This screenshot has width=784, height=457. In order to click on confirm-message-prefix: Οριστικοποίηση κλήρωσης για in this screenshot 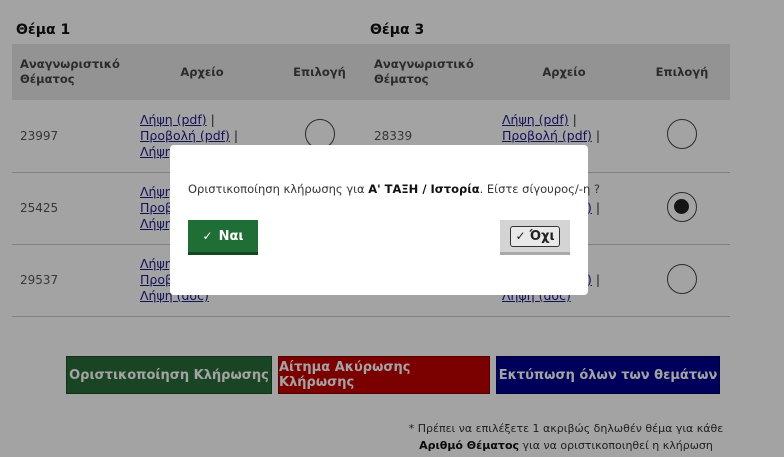, I will do `click(278, 189)`.